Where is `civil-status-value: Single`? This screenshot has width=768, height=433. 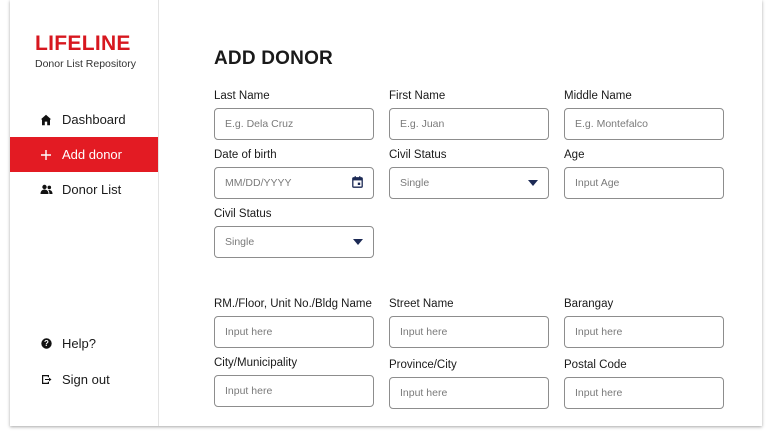 civil-status-value: Single is located at coordinates (415, 183).